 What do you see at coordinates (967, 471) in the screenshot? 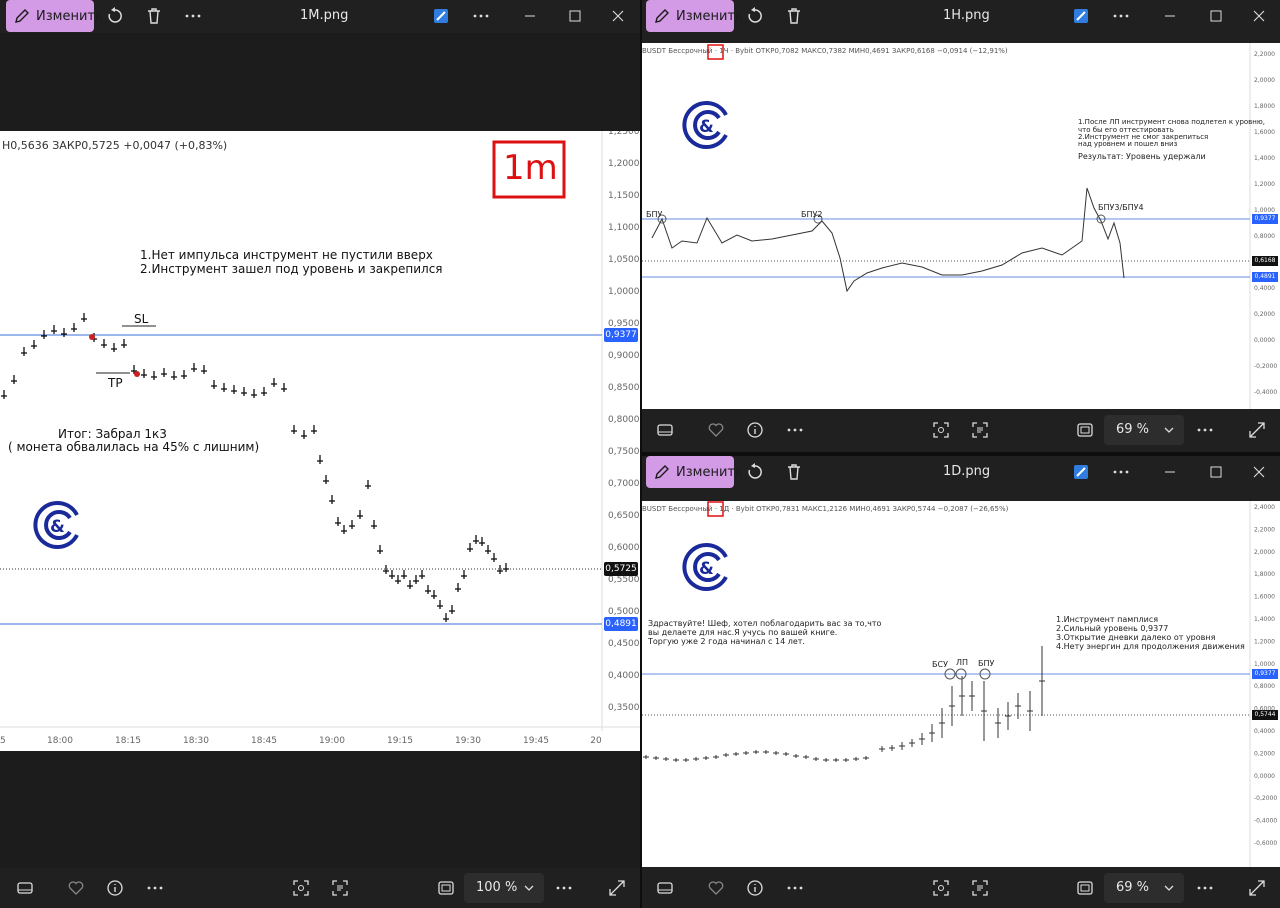
I see `file-title: 1D.png` at bounding box center [967, 471].